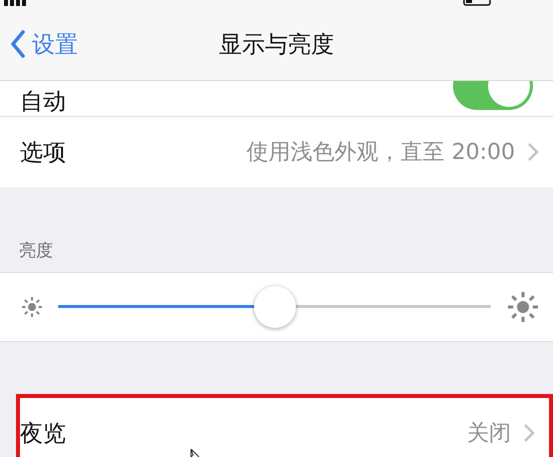 This screenshot has height=457, width=553. I want to click on settings-row: 夜览 关闭, so click(284, 425).